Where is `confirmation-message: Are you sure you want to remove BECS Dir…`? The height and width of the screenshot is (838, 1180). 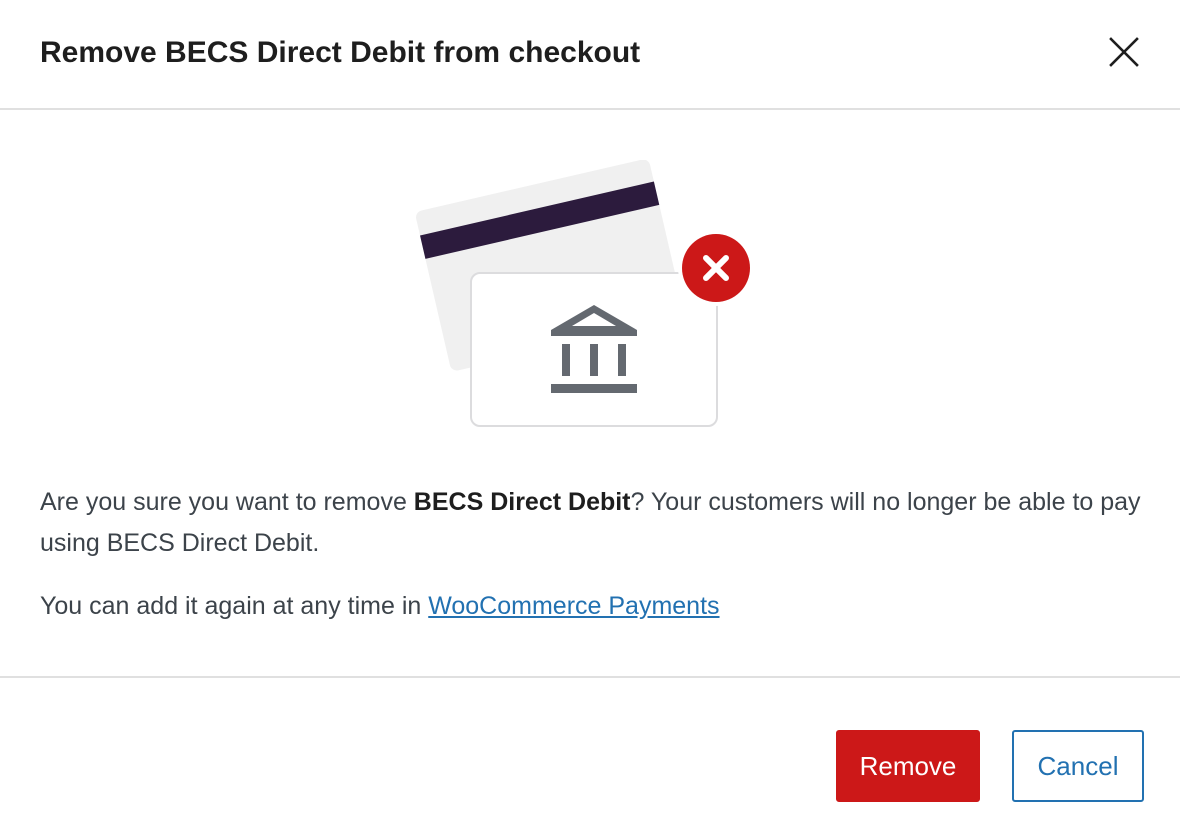 confirmation-message: Are you sure you want to remove BECS Dir… is located at coordinates (590, 522).